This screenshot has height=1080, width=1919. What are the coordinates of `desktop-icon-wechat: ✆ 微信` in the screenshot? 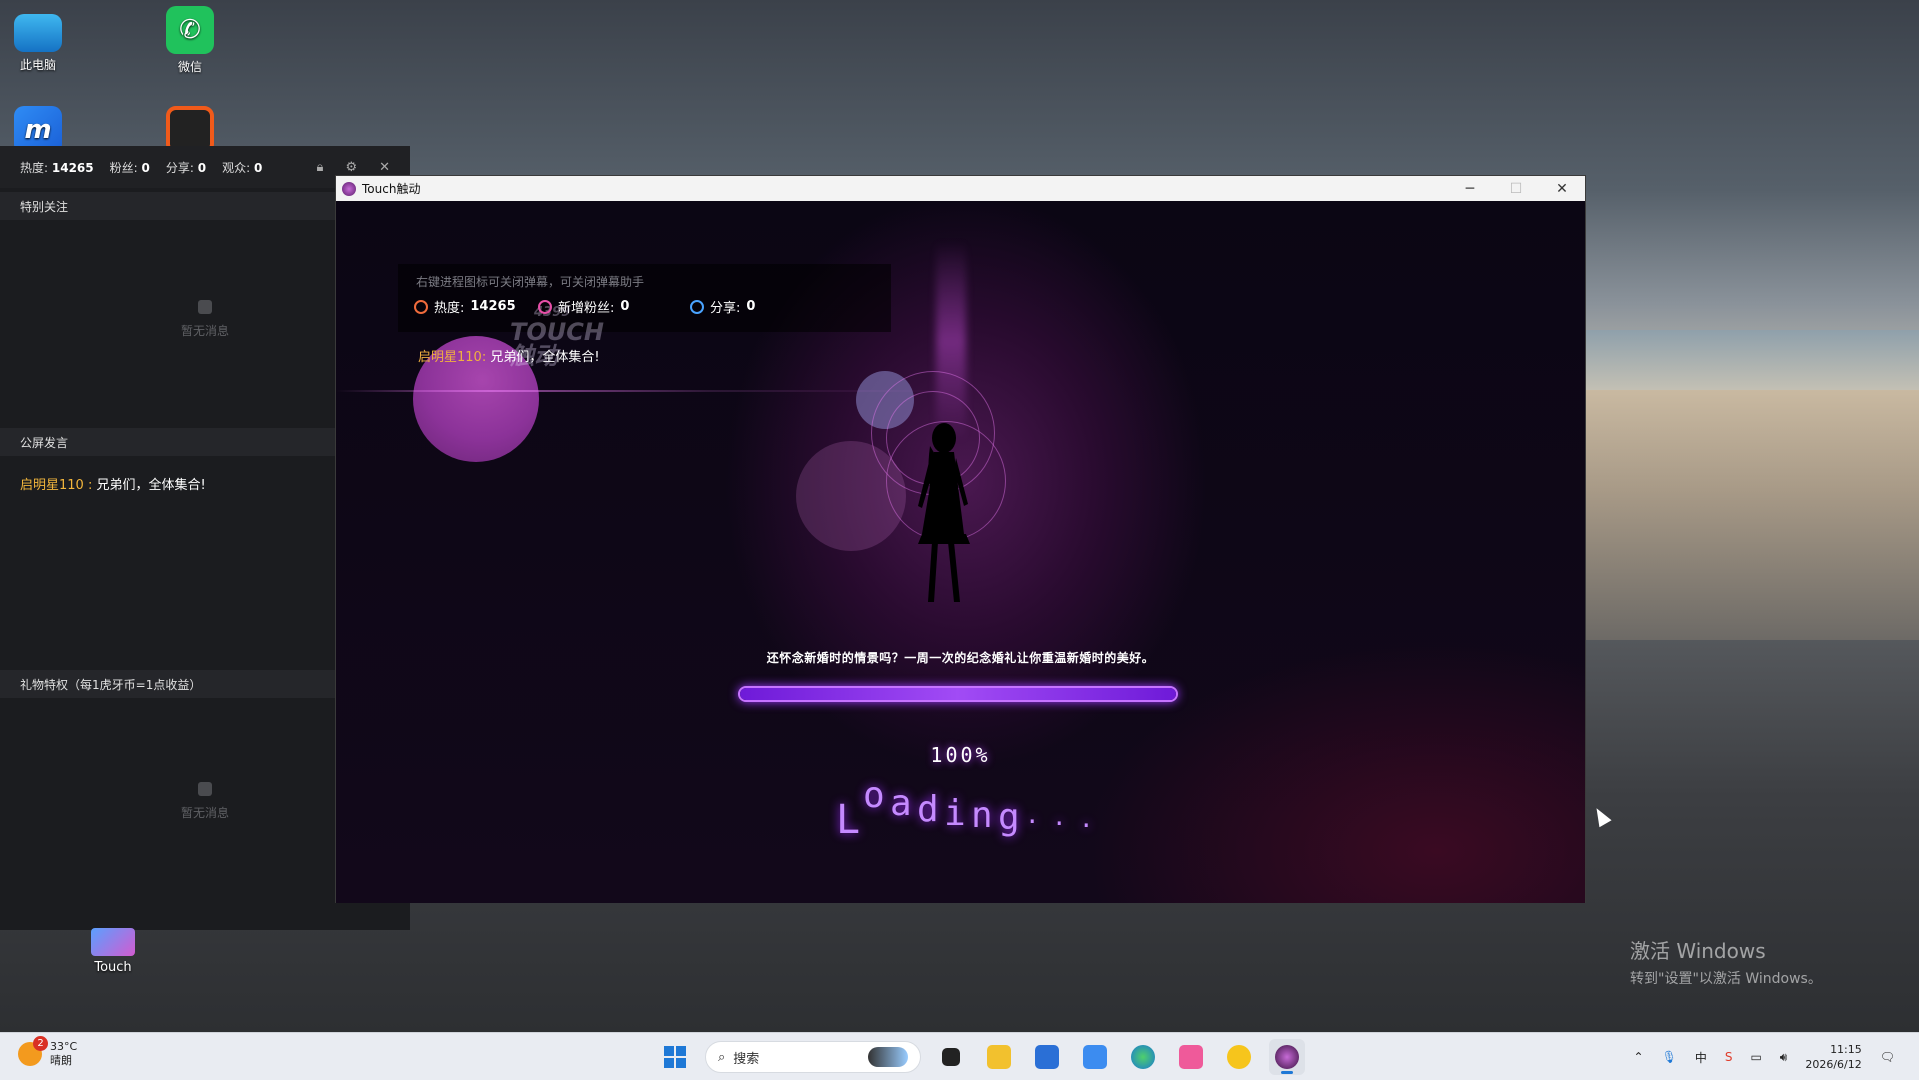 It's located at (190, 40).